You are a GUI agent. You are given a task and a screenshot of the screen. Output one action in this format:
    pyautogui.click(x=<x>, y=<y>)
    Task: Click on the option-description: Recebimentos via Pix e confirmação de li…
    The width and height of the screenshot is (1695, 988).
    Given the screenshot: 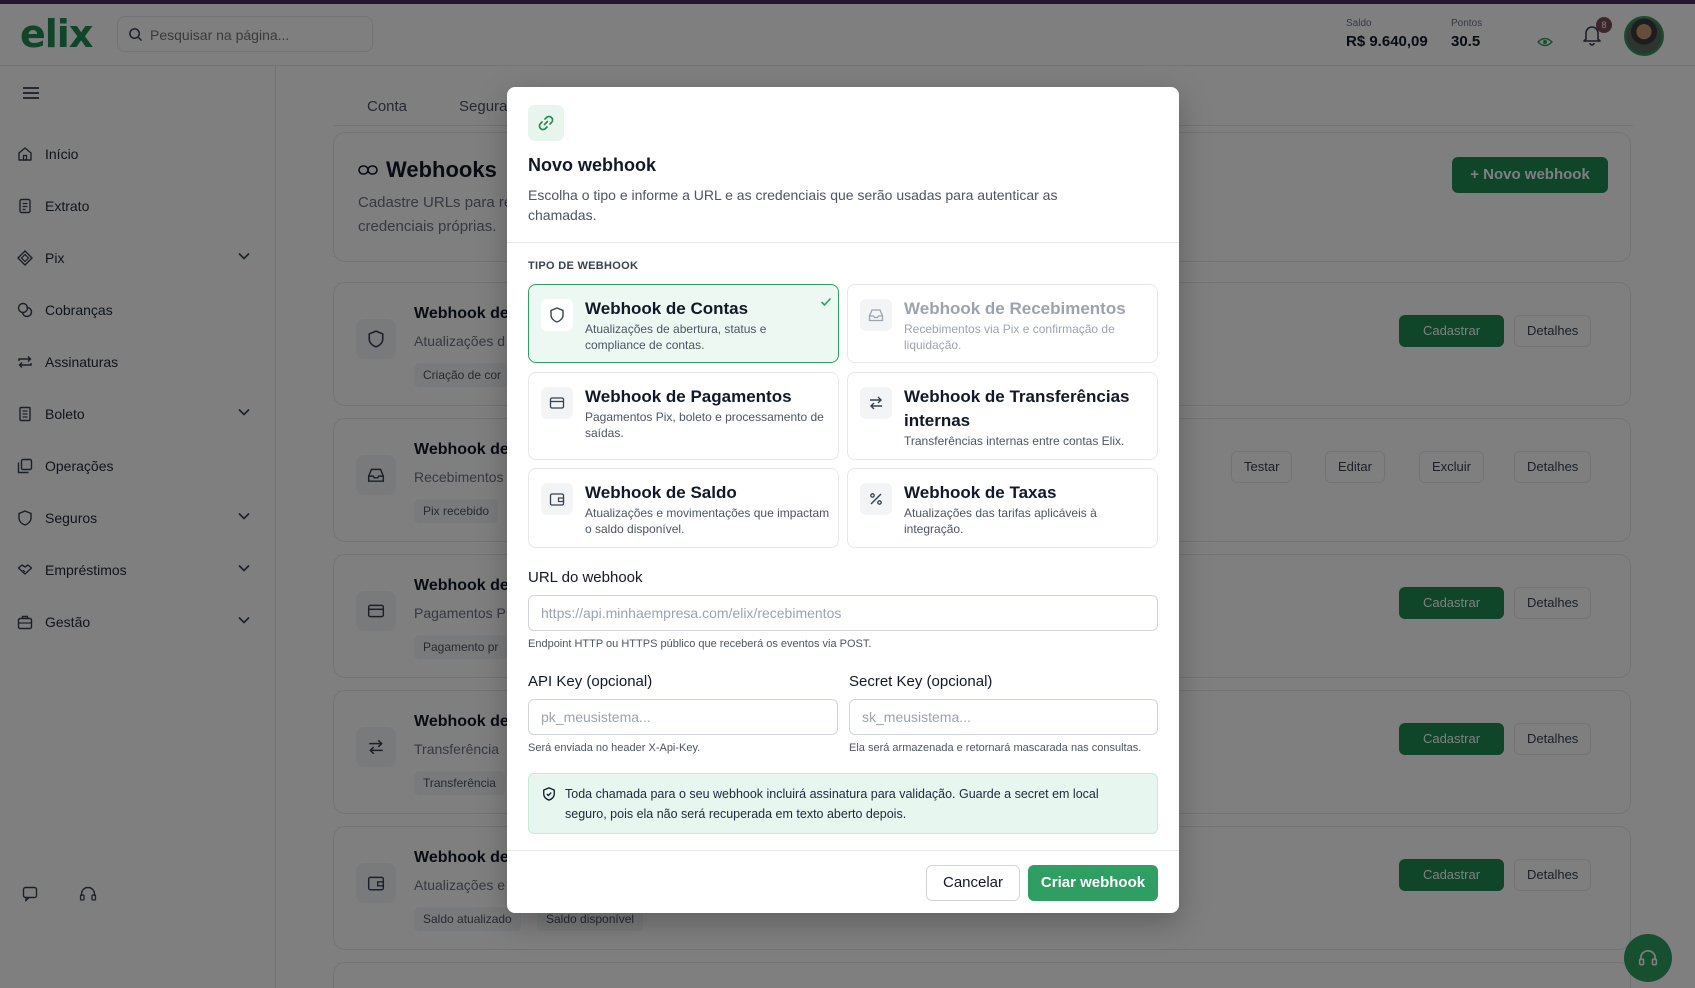 What is the action you would take?
    pyautogui.click(x=1009, y=337)
    